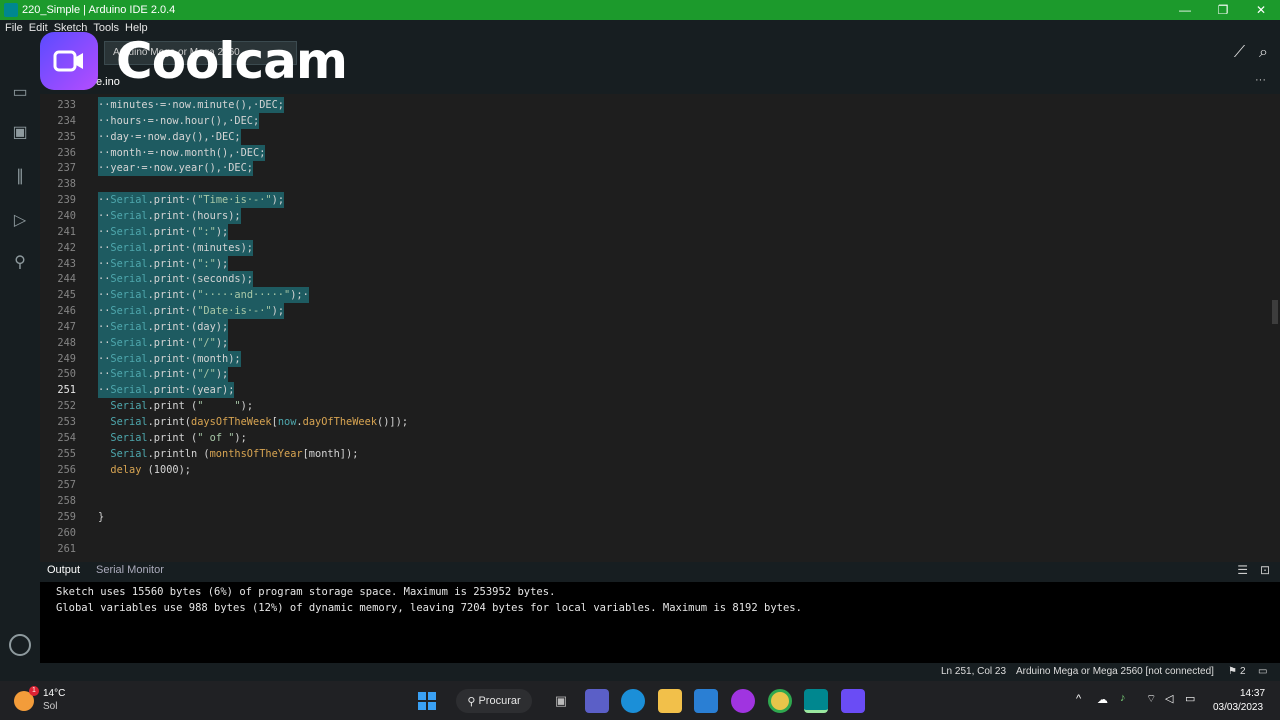  Describe the element at coordinates (66, 501) in the screenshot. I see `line-number: 258` at that location.